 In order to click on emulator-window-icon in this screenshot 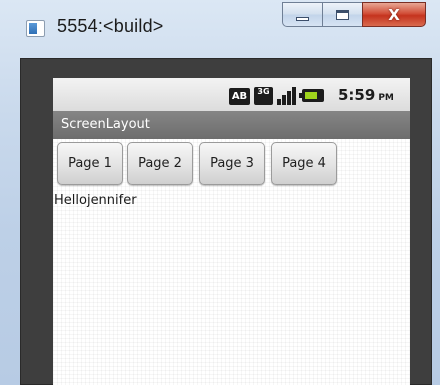, I will do `click(35, 28)`.